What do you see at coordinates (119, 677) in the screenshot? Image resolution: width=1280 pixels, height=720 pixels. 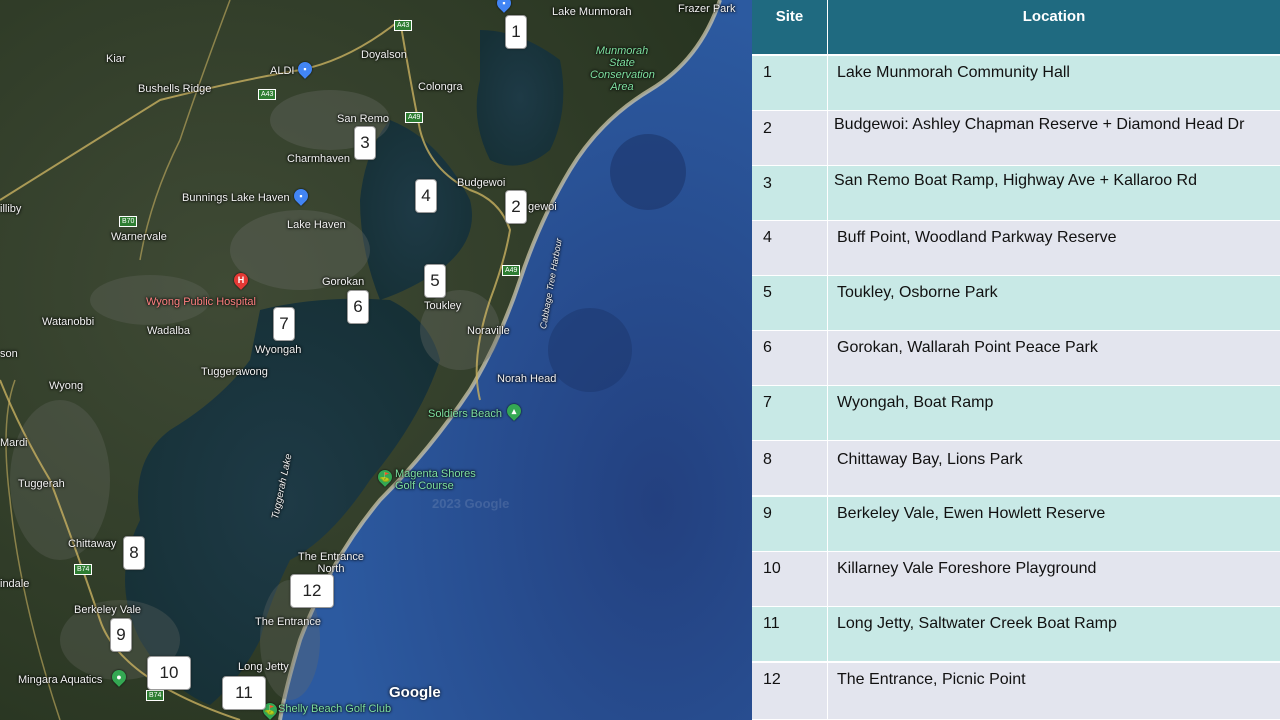 I see `pool-pin-icon: ●` at bounding box center [119, 677].